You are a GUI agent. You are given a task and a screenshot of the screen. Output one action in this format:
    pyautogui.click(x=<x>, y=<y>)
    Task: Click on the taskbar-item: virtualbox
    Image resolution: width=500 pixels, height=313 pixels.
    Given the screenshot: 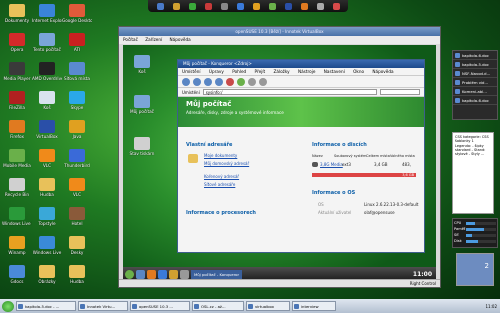 What is the action you would take?
    pyautogui.click(x=268, y=306)
    